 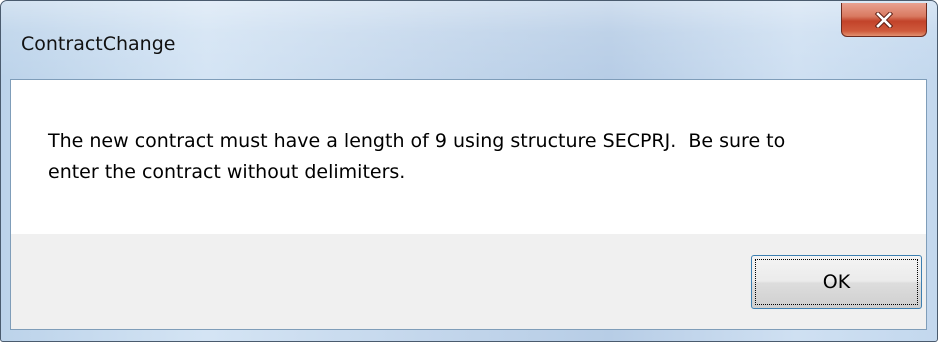 I want to click on ok-button-label: OK, so click(x=836, y=282).